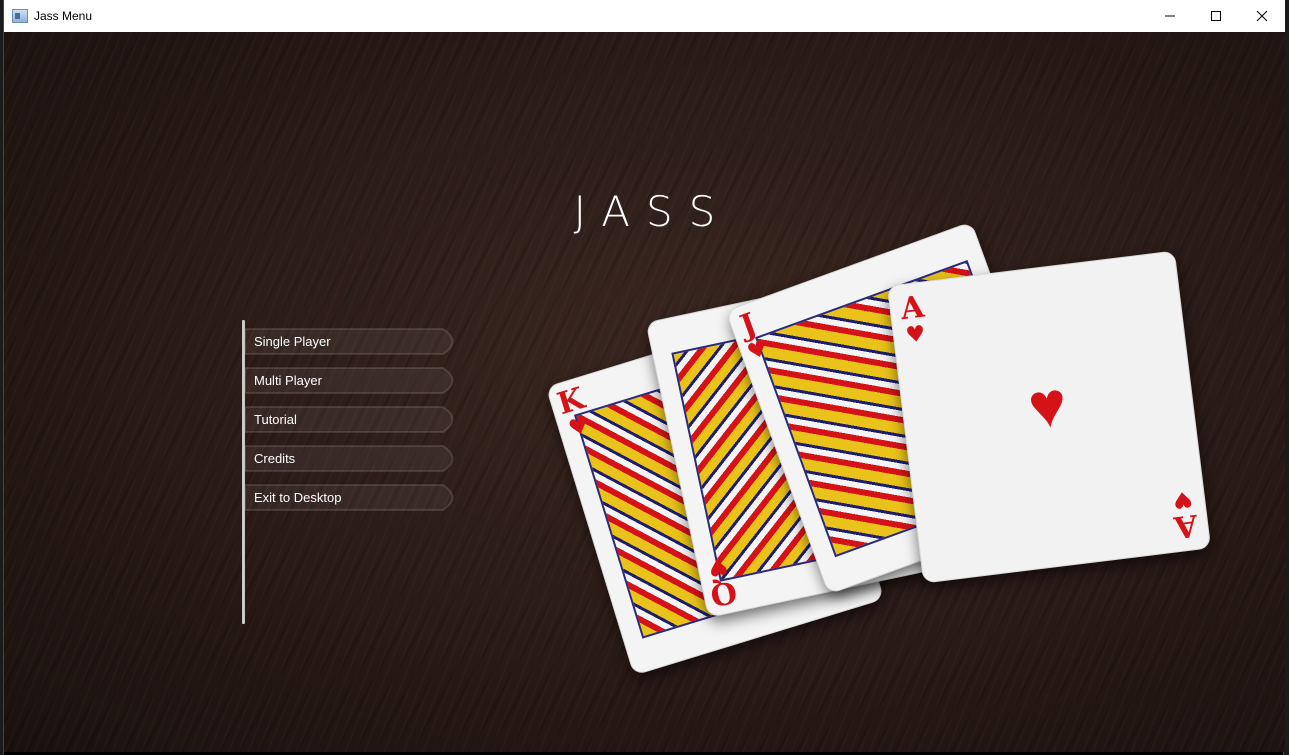 This screenshot has width=1289, height=755. I want to click on maximize-icon, so click(1216, 16).